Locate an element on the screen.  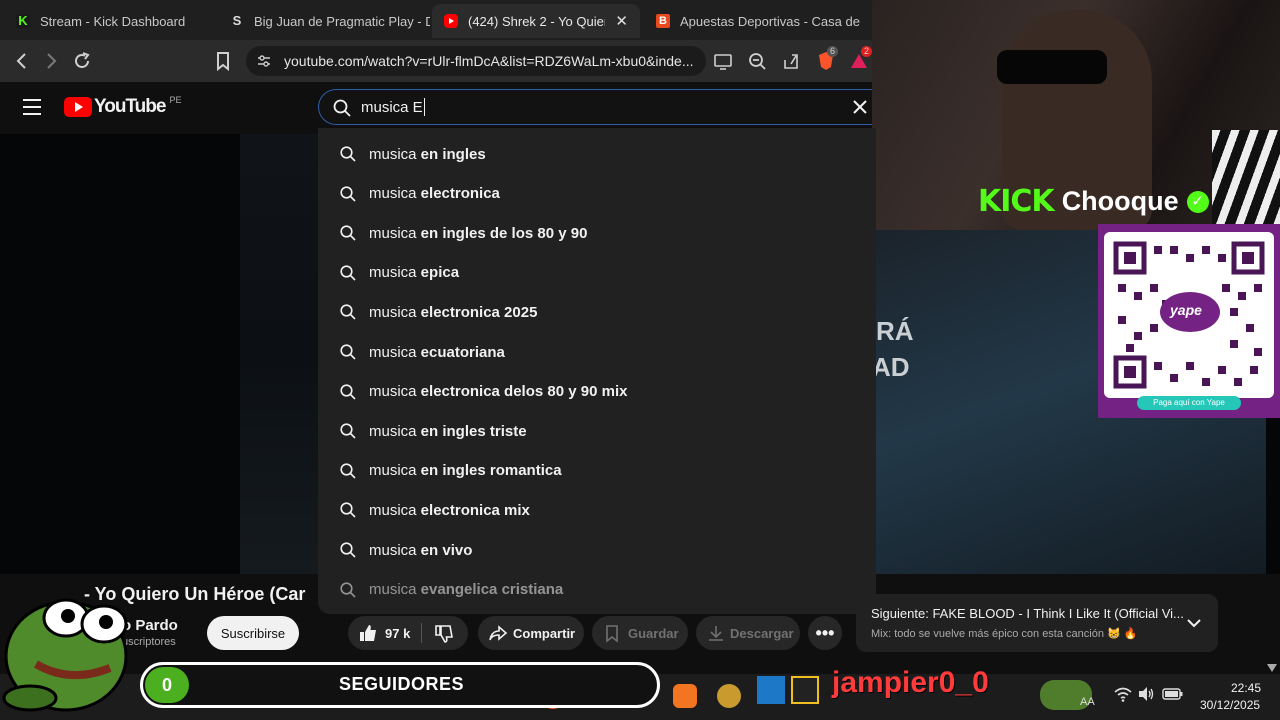
suggestion-text: musica evangelica cristiana is located at coordinates (466, 589).